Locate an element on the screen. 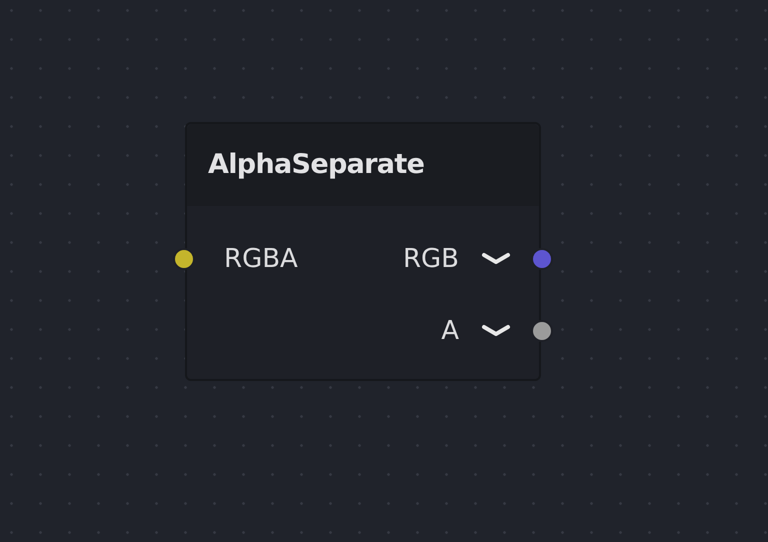 The width and height of the screenshot is (768, 542). output-label: A is located at coordinates (450, 331).